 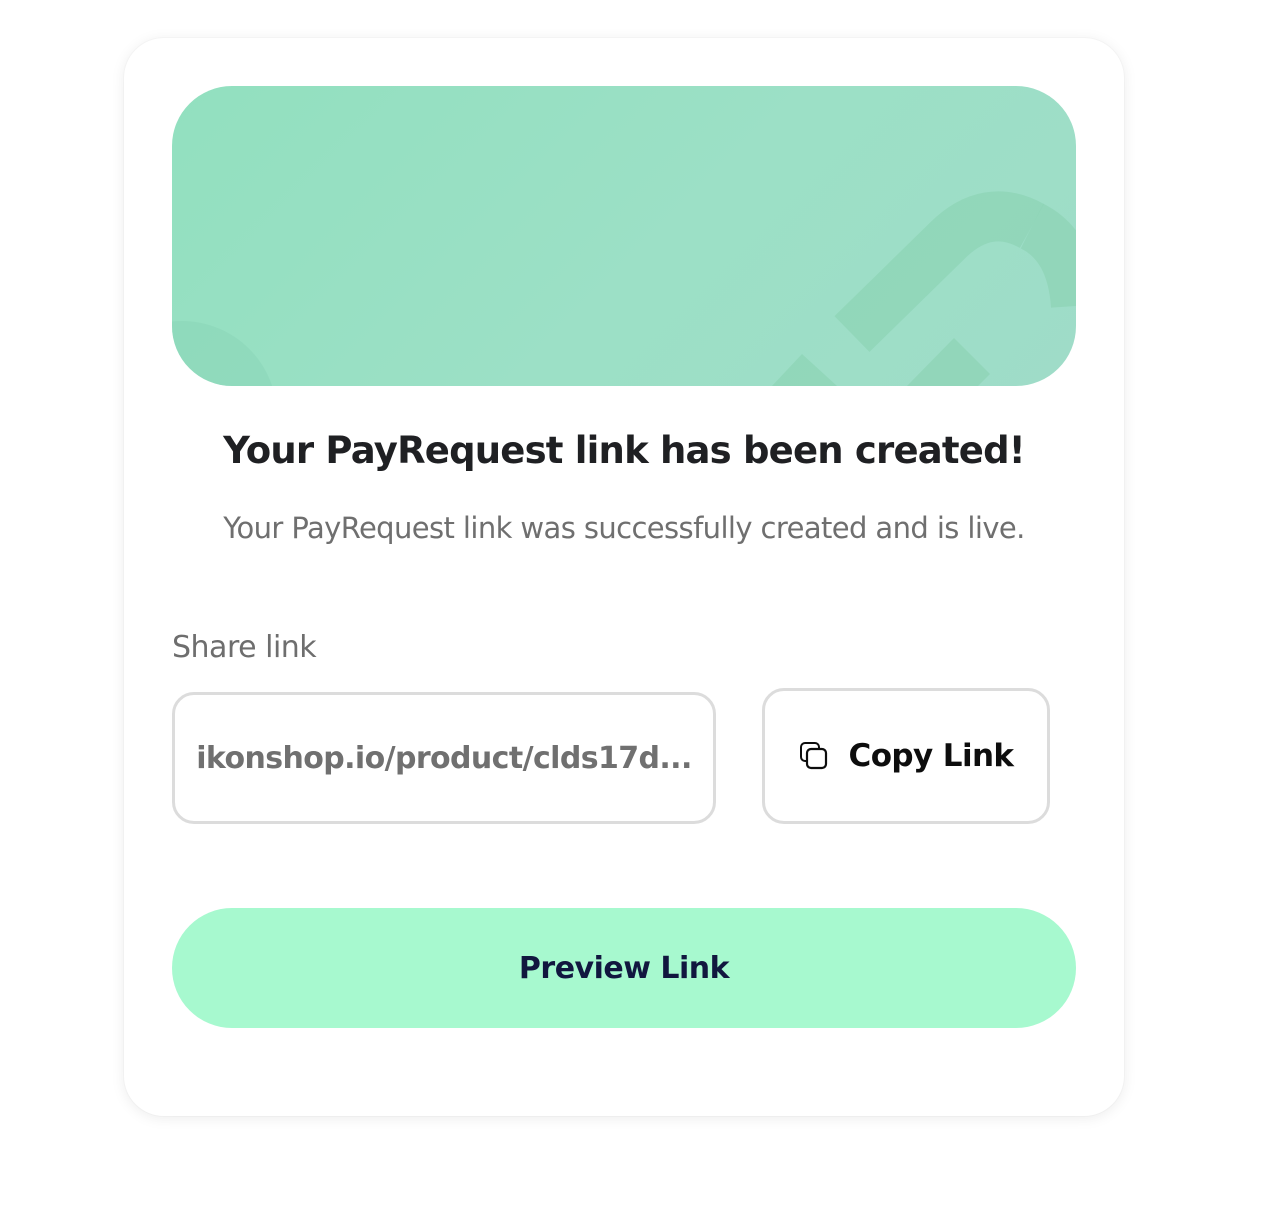 What do you see at coordinates (244, 647) in the screenshot?
I see `share-link-label: Share link` at bounding box center [244, 647].